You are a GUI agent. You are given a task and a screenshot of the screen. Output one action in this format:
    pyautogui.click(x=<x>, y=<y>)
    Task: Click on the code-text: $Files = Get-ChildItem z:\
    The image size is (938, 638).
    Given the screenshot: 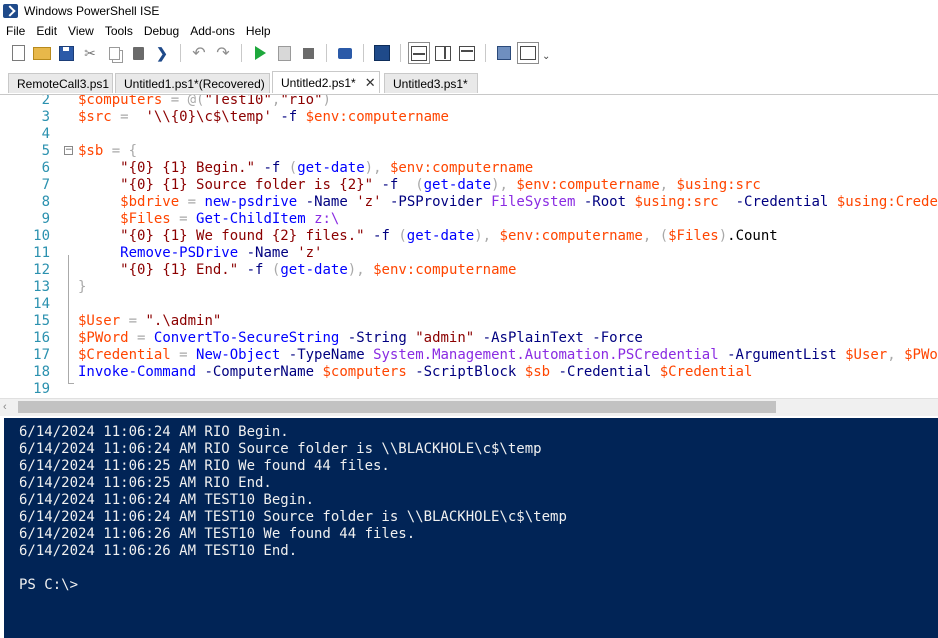 What is the action you would take?
    pyautogui.click(x=230, y=219)
    